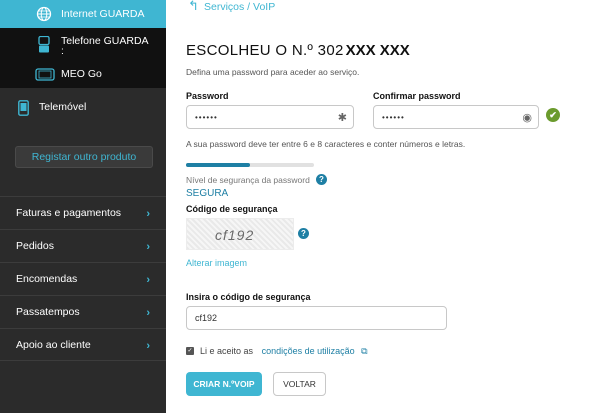 The width and height of the screenshot is (600, 413). Describe the element at coordinates (270, 117) in the screenshot. I see `password-field: •••••• ✱` at that location.